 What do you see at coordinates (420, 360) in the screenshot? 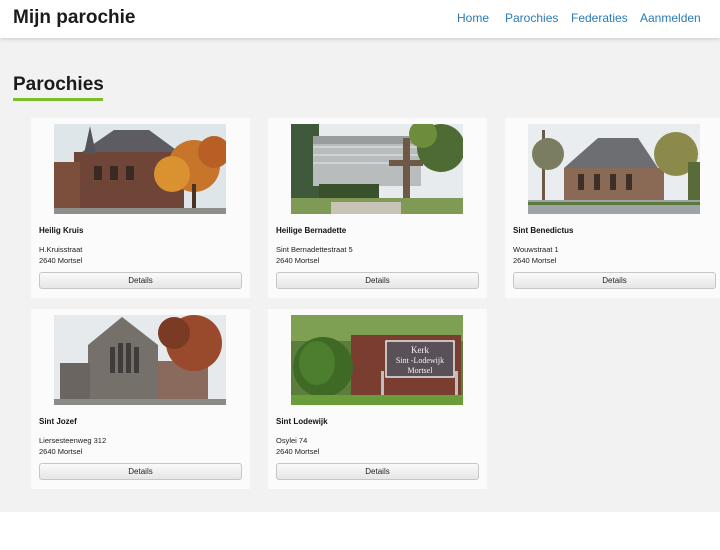
I see `sign-line-2: Sint -Lodewijk` at bounding box center [420, 360].